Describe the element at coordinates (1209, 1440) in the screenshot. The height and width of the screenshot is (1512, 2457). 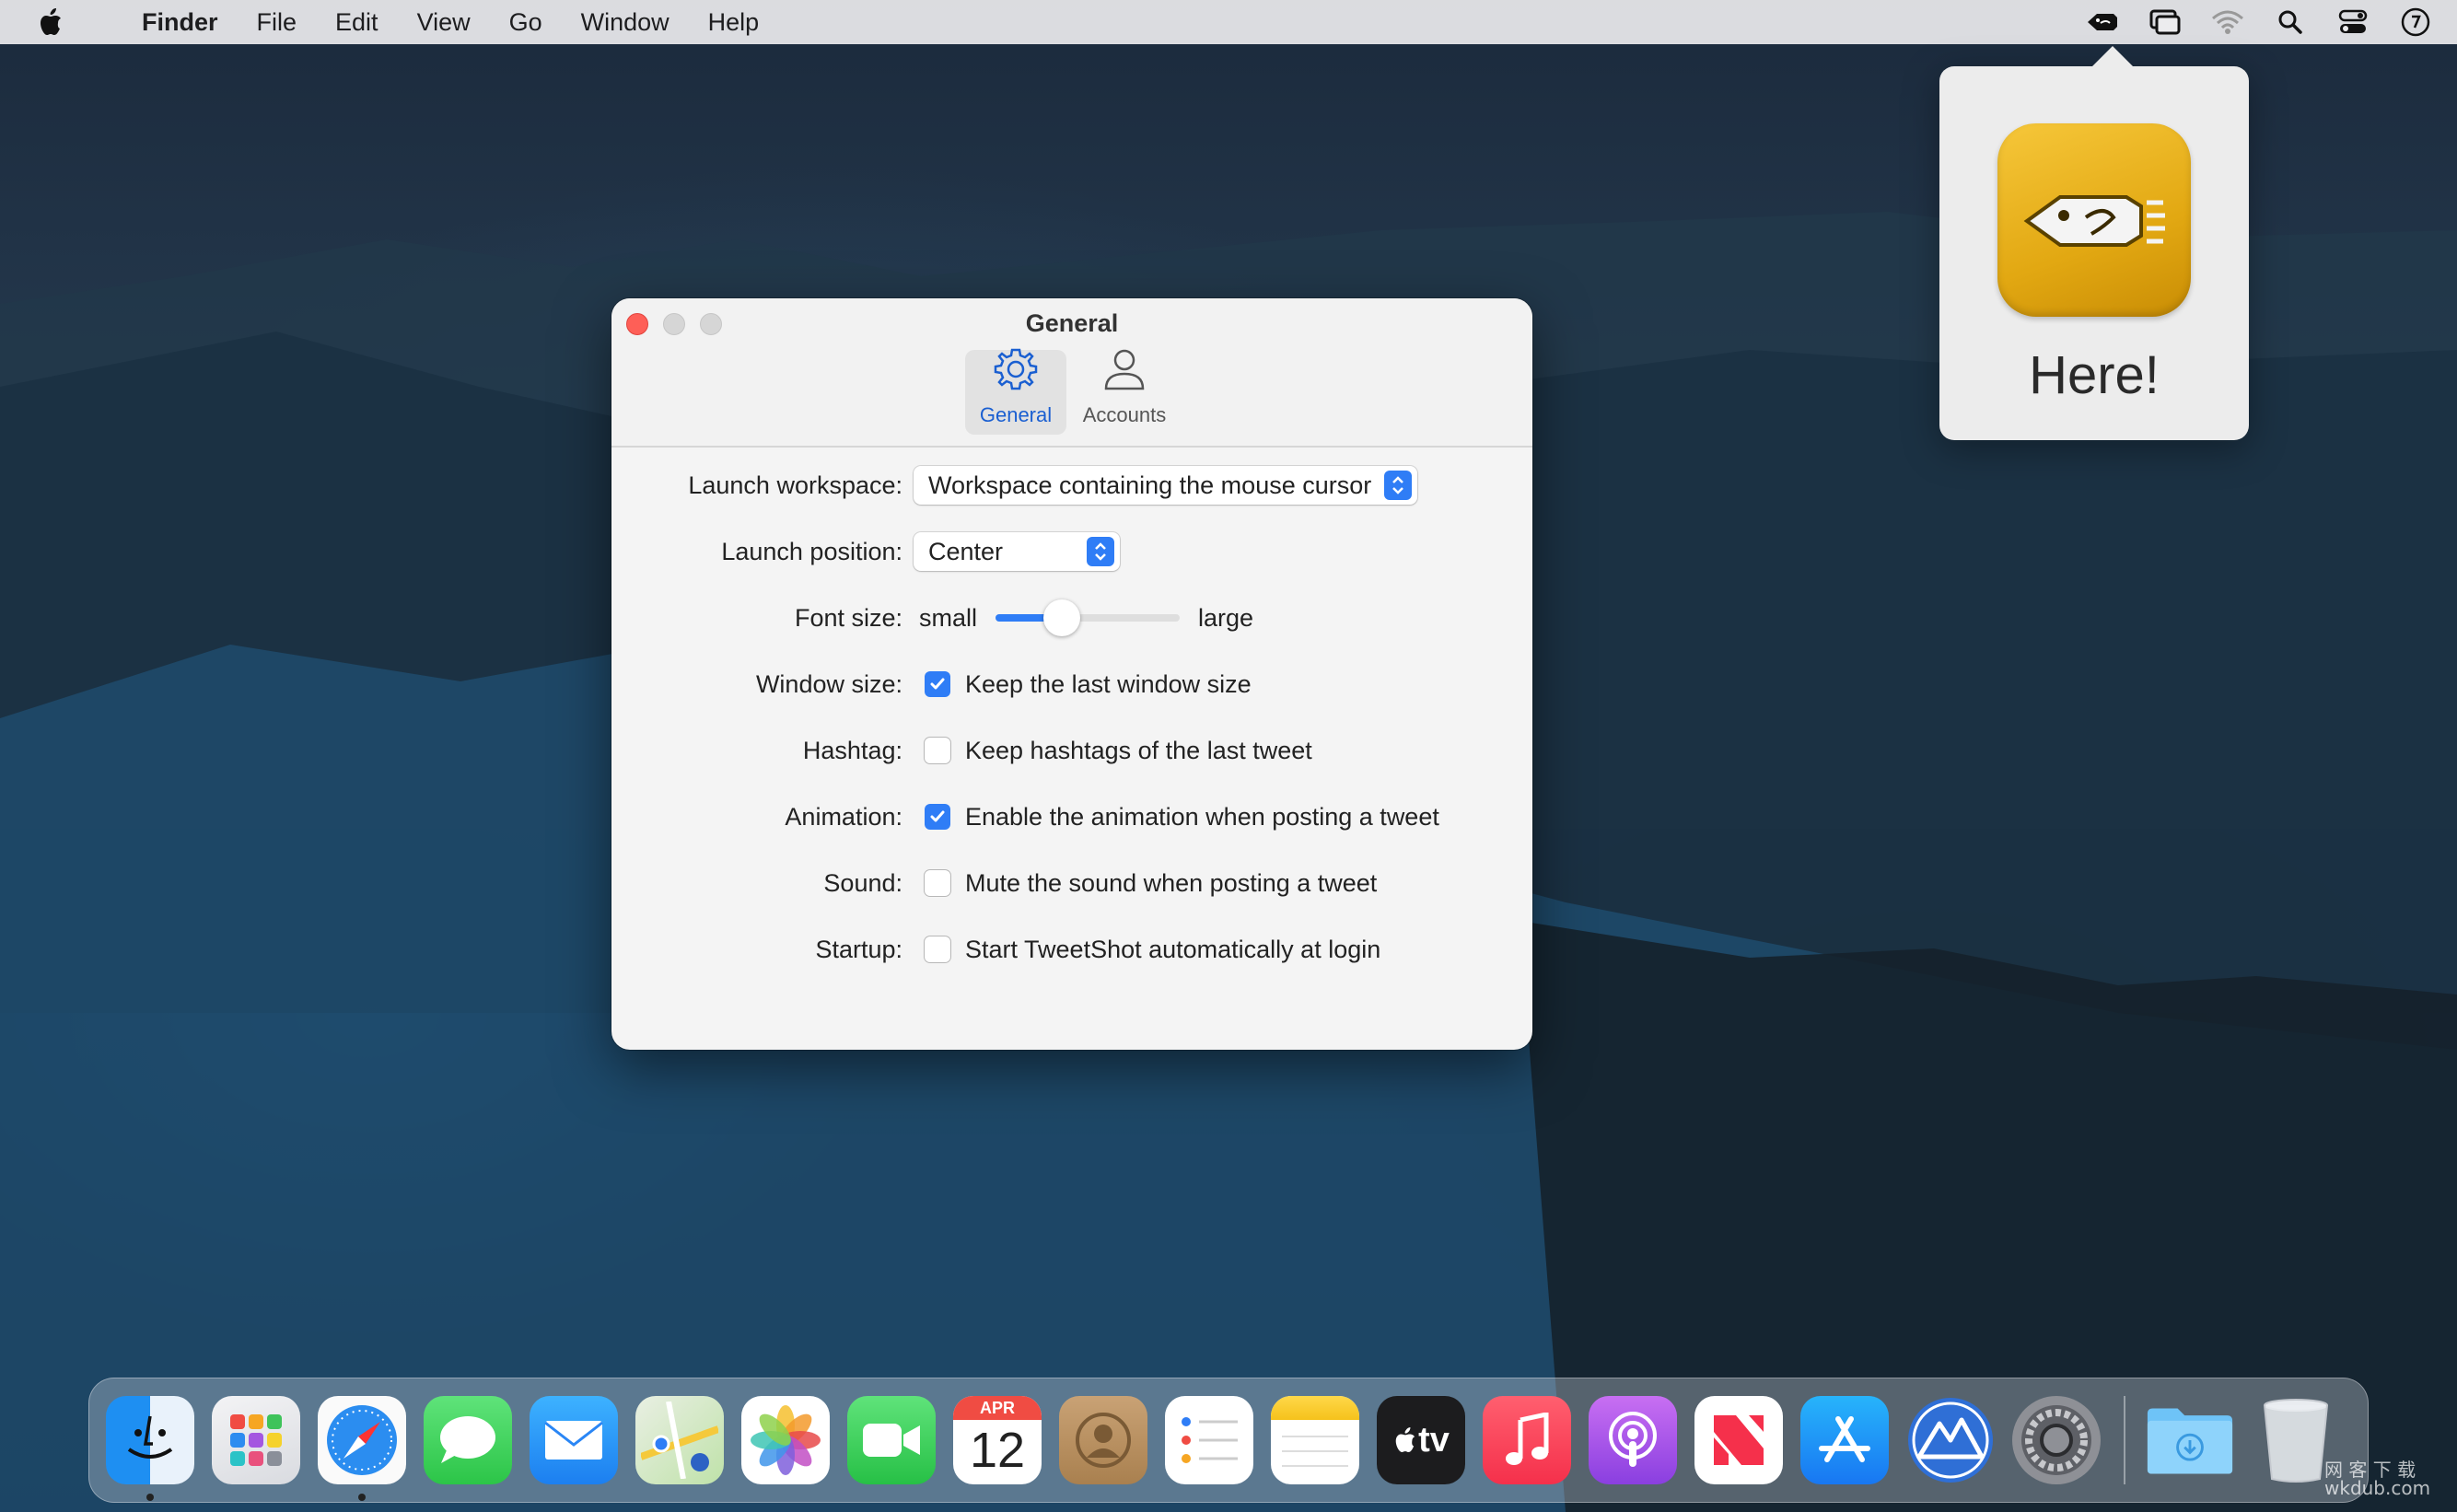
I see `dock-reminders-icon` at that location.